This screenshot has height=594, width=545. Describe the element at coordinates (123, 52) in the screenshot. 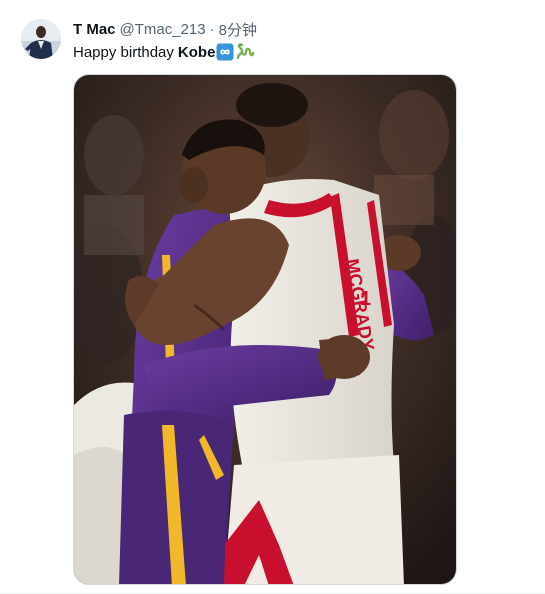

I see `tweet-text-prefix: Happy birthday` at that location.